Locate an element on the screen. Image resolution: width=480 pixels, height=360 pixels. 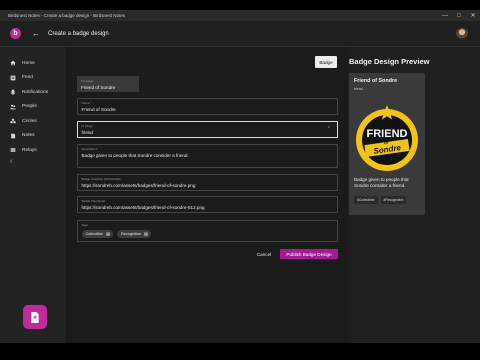
tag-chip: Recognition × is located at coordinates (134, 234).